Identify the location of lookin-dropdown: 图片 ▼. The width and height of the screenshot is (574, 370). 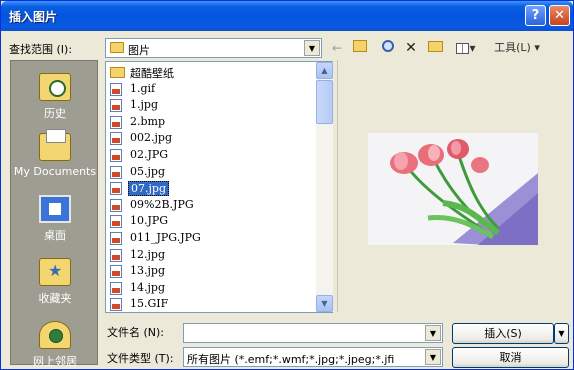
(213, 48).